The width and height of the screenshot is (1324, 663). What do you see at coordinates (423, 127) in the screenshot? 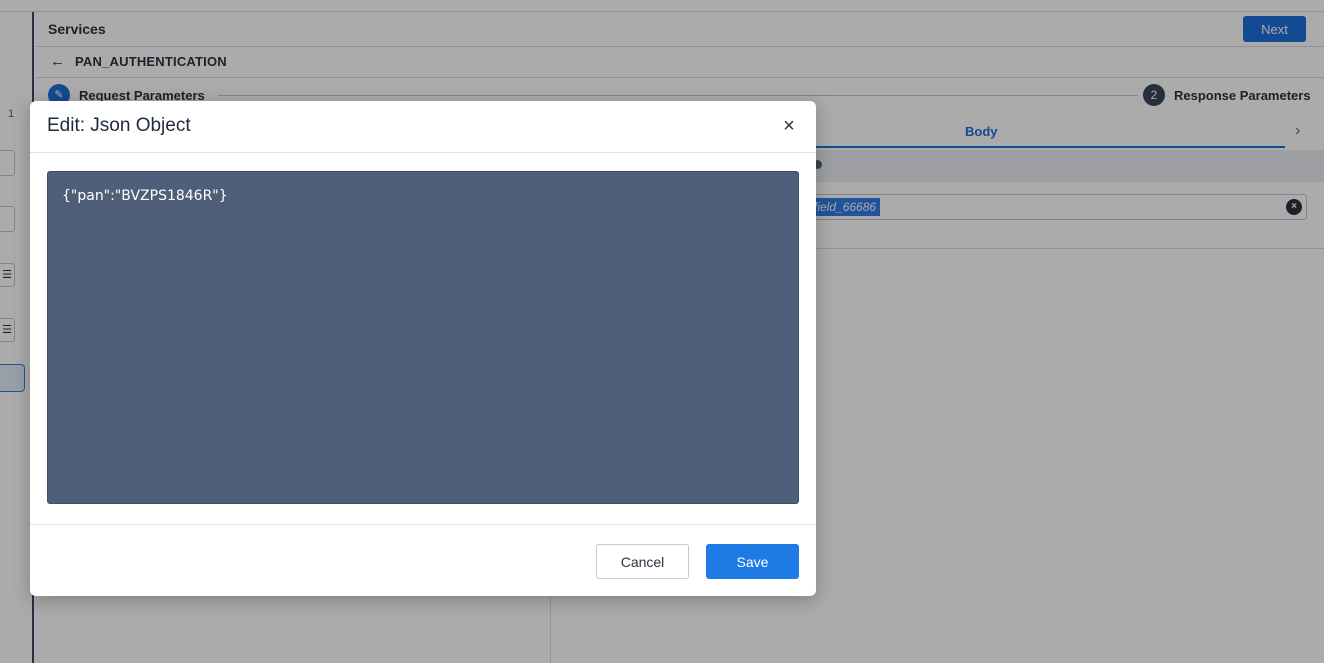
I see `modal-header: Edit: Json Object ×` at bounding box center [423, 127].